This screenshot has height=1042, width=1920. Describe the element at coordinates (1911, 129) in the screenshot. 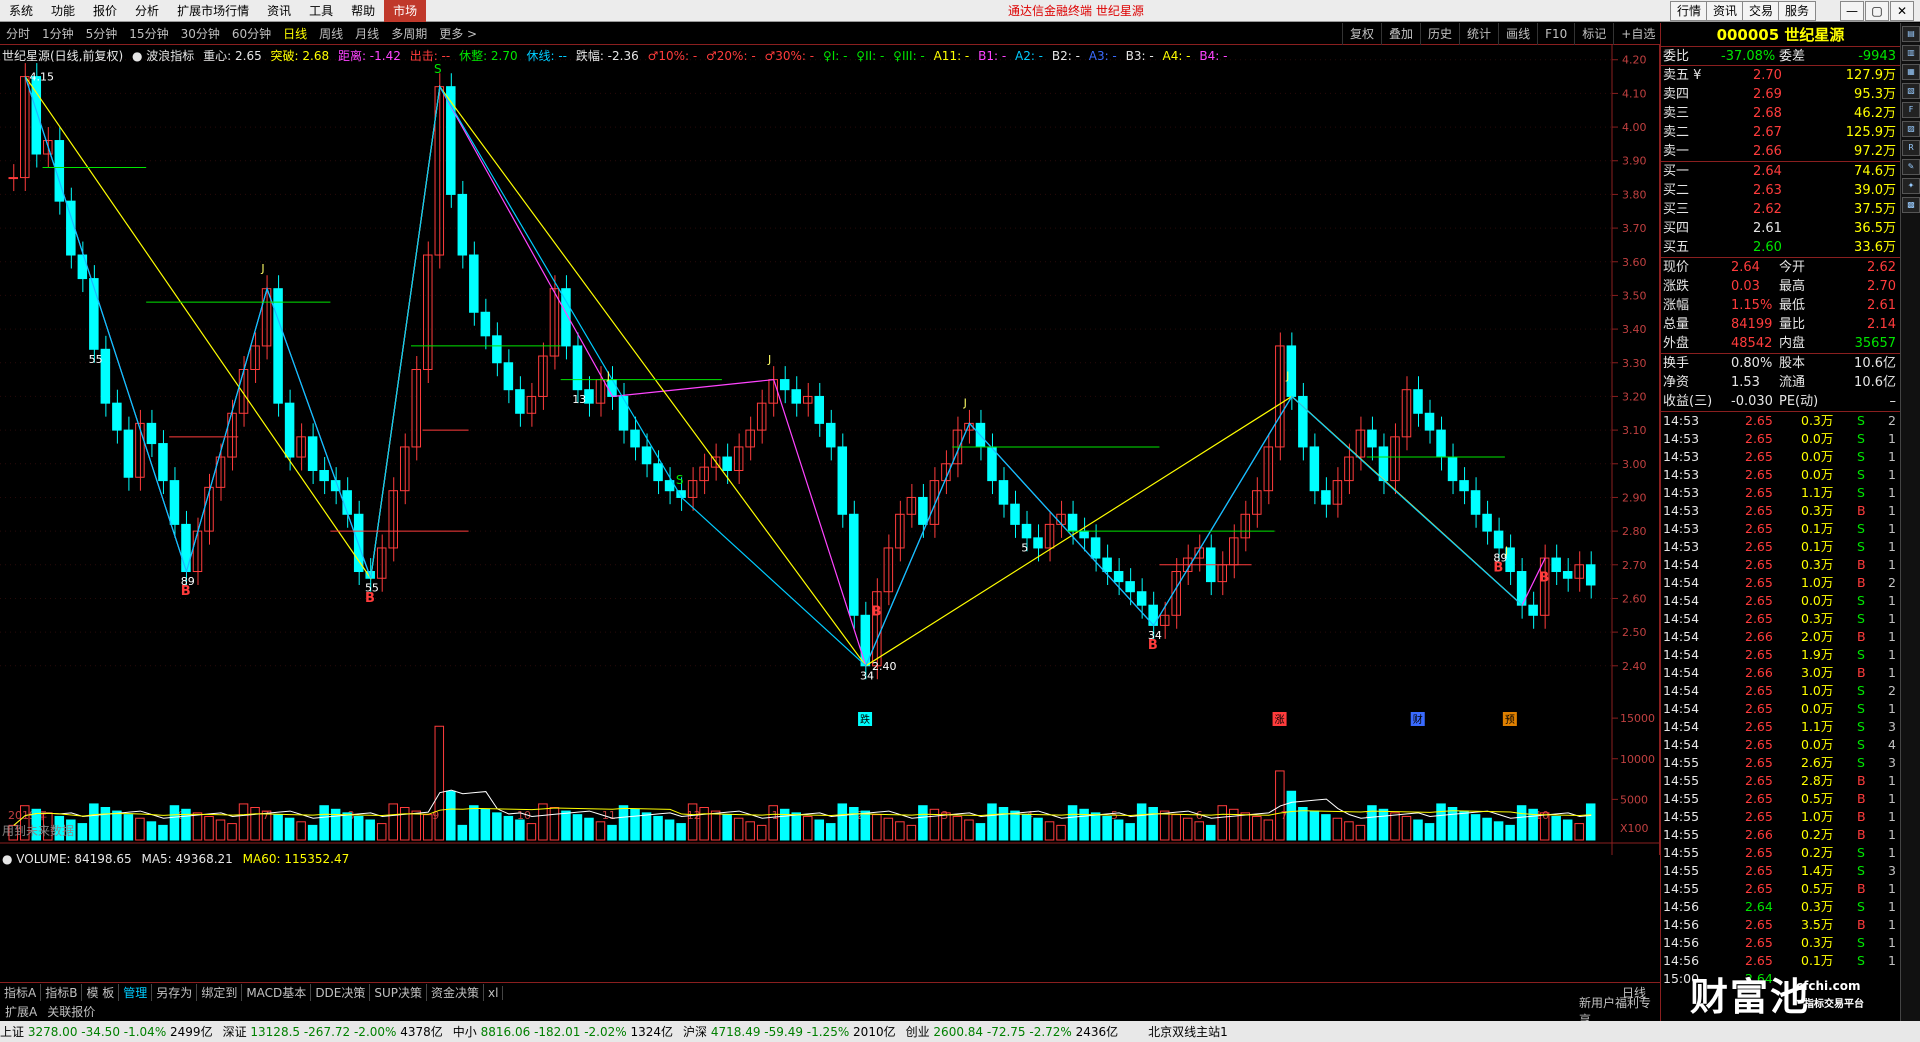

I see `strip-grid-icon: ▨` at that location.